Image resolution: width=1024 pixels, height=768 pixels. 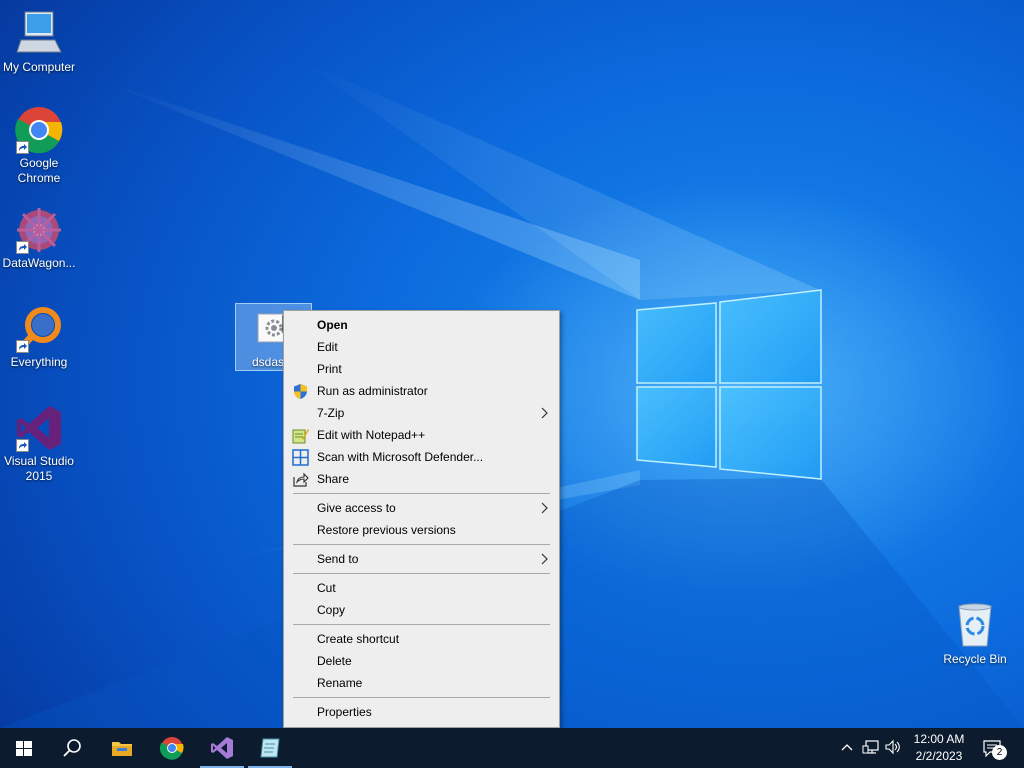 I want to click on menu-item-label: Copy, so click(x=331, y=610).